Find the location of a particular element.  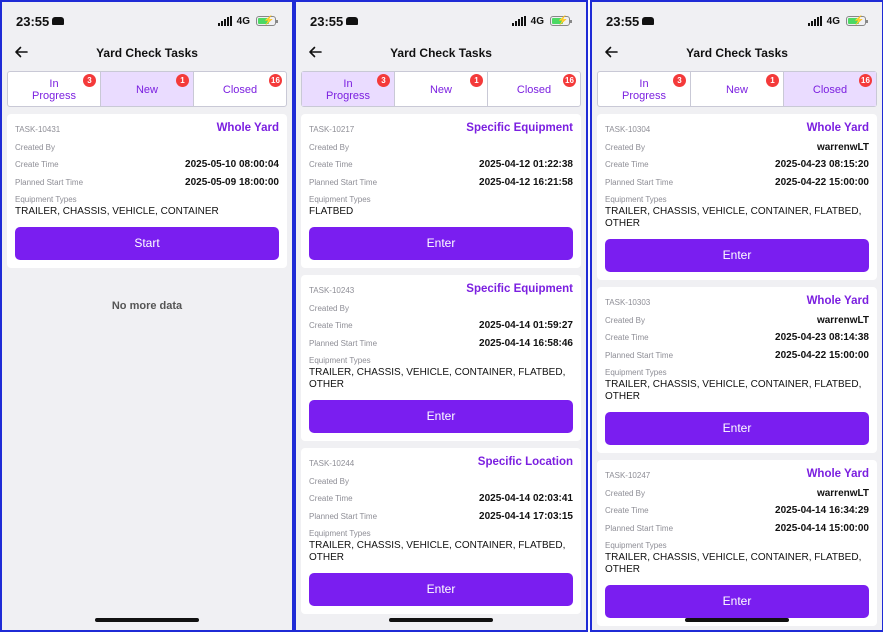

task-header-row: TASK-10431 Whole Yard is located at coordinates (147, 131).